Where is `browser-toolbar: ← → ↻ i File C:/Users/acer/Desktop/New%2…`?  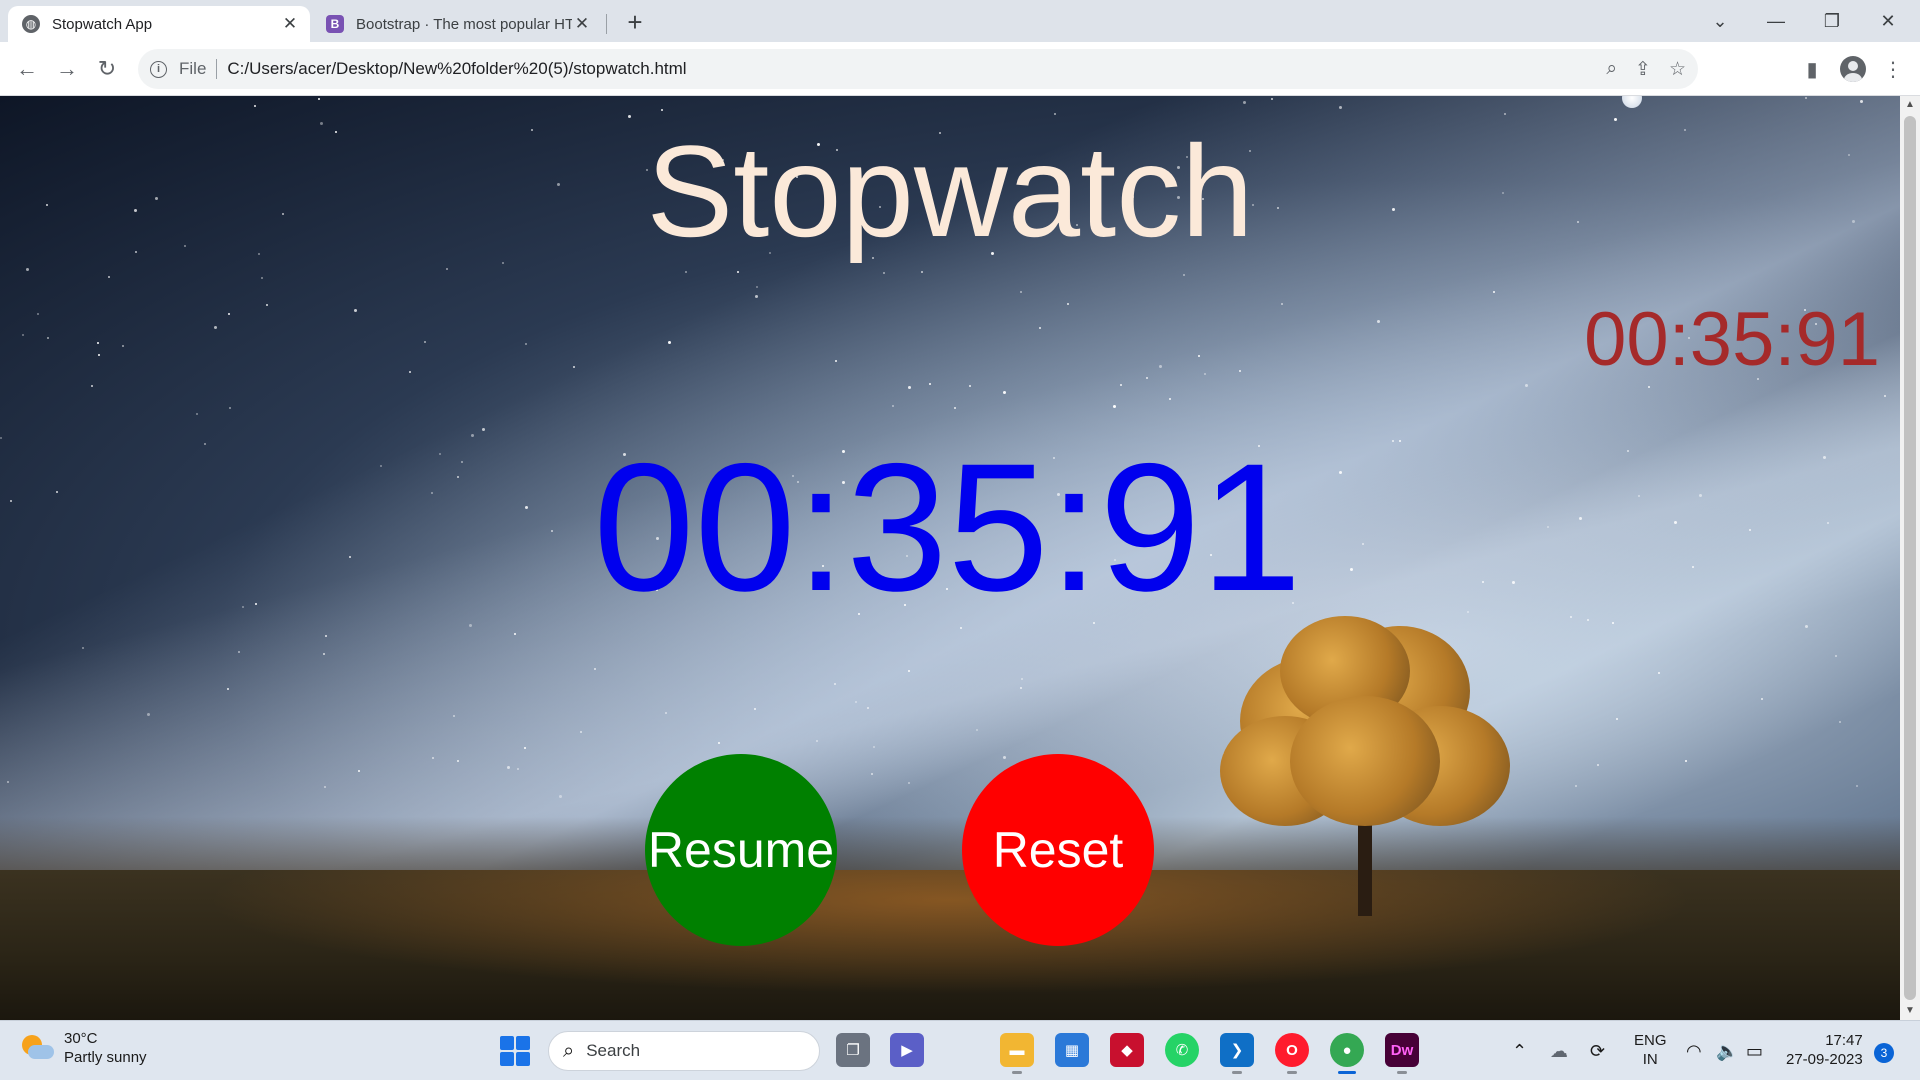
browser-toolbar: ← → ↻ i File C:/Users/acer/Desktop/New%2… is located at coordinates (960, 69).